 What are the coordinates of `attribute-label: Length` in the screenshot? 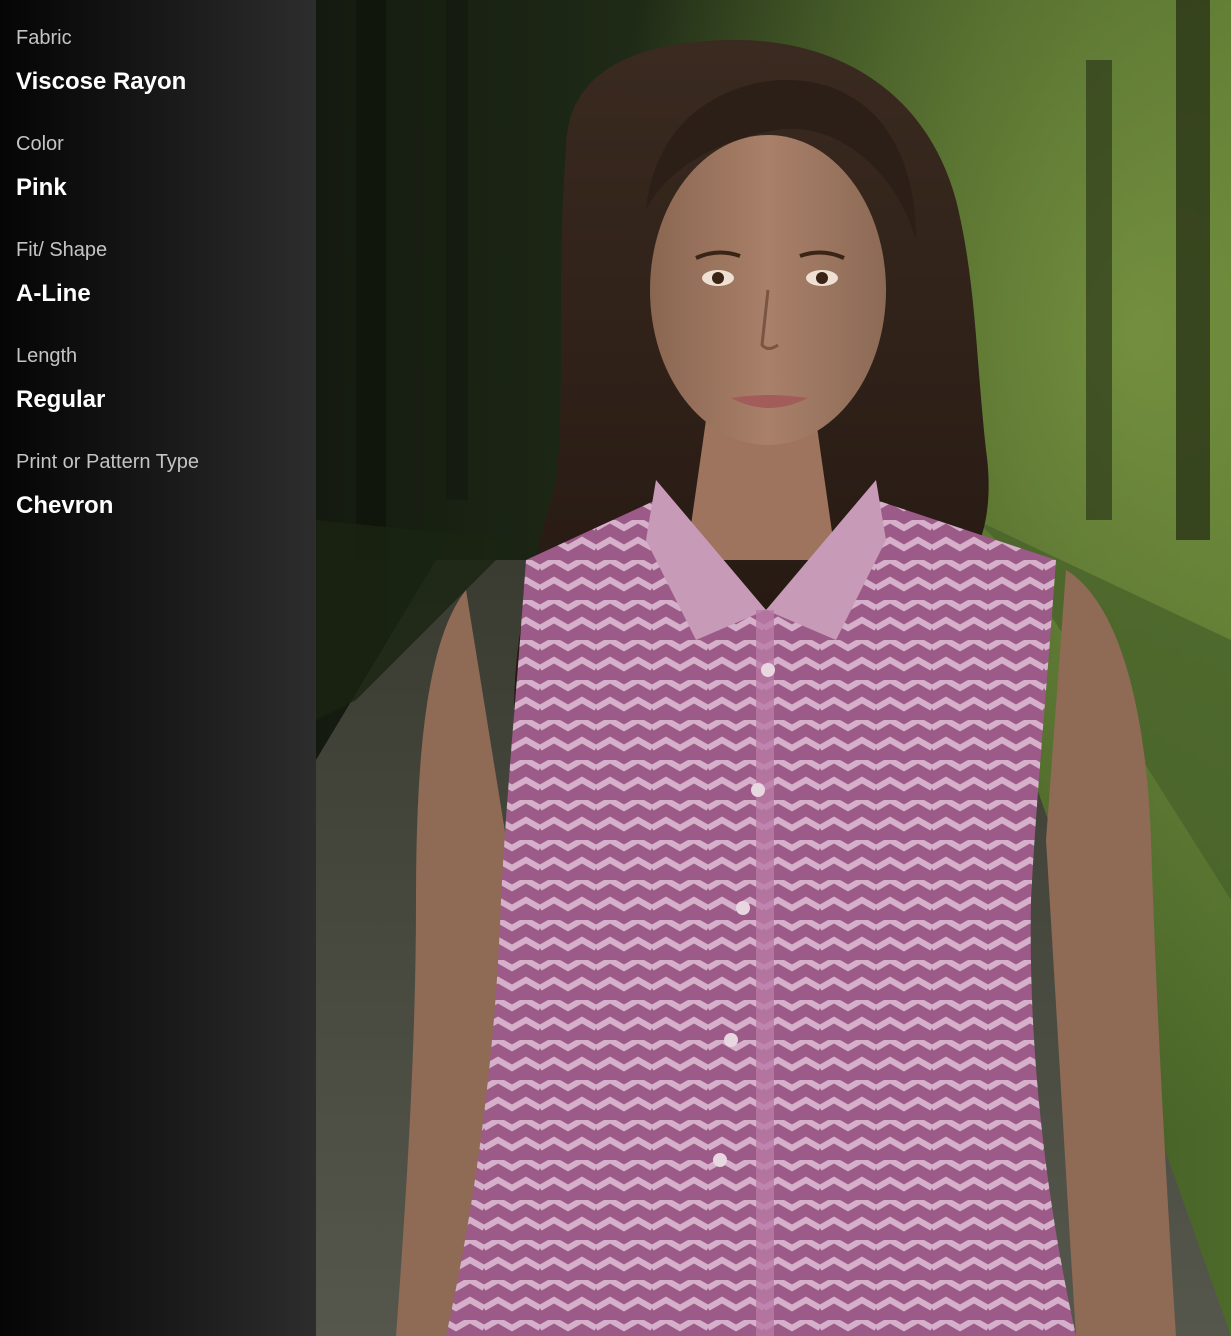 It's located at (47, 356).